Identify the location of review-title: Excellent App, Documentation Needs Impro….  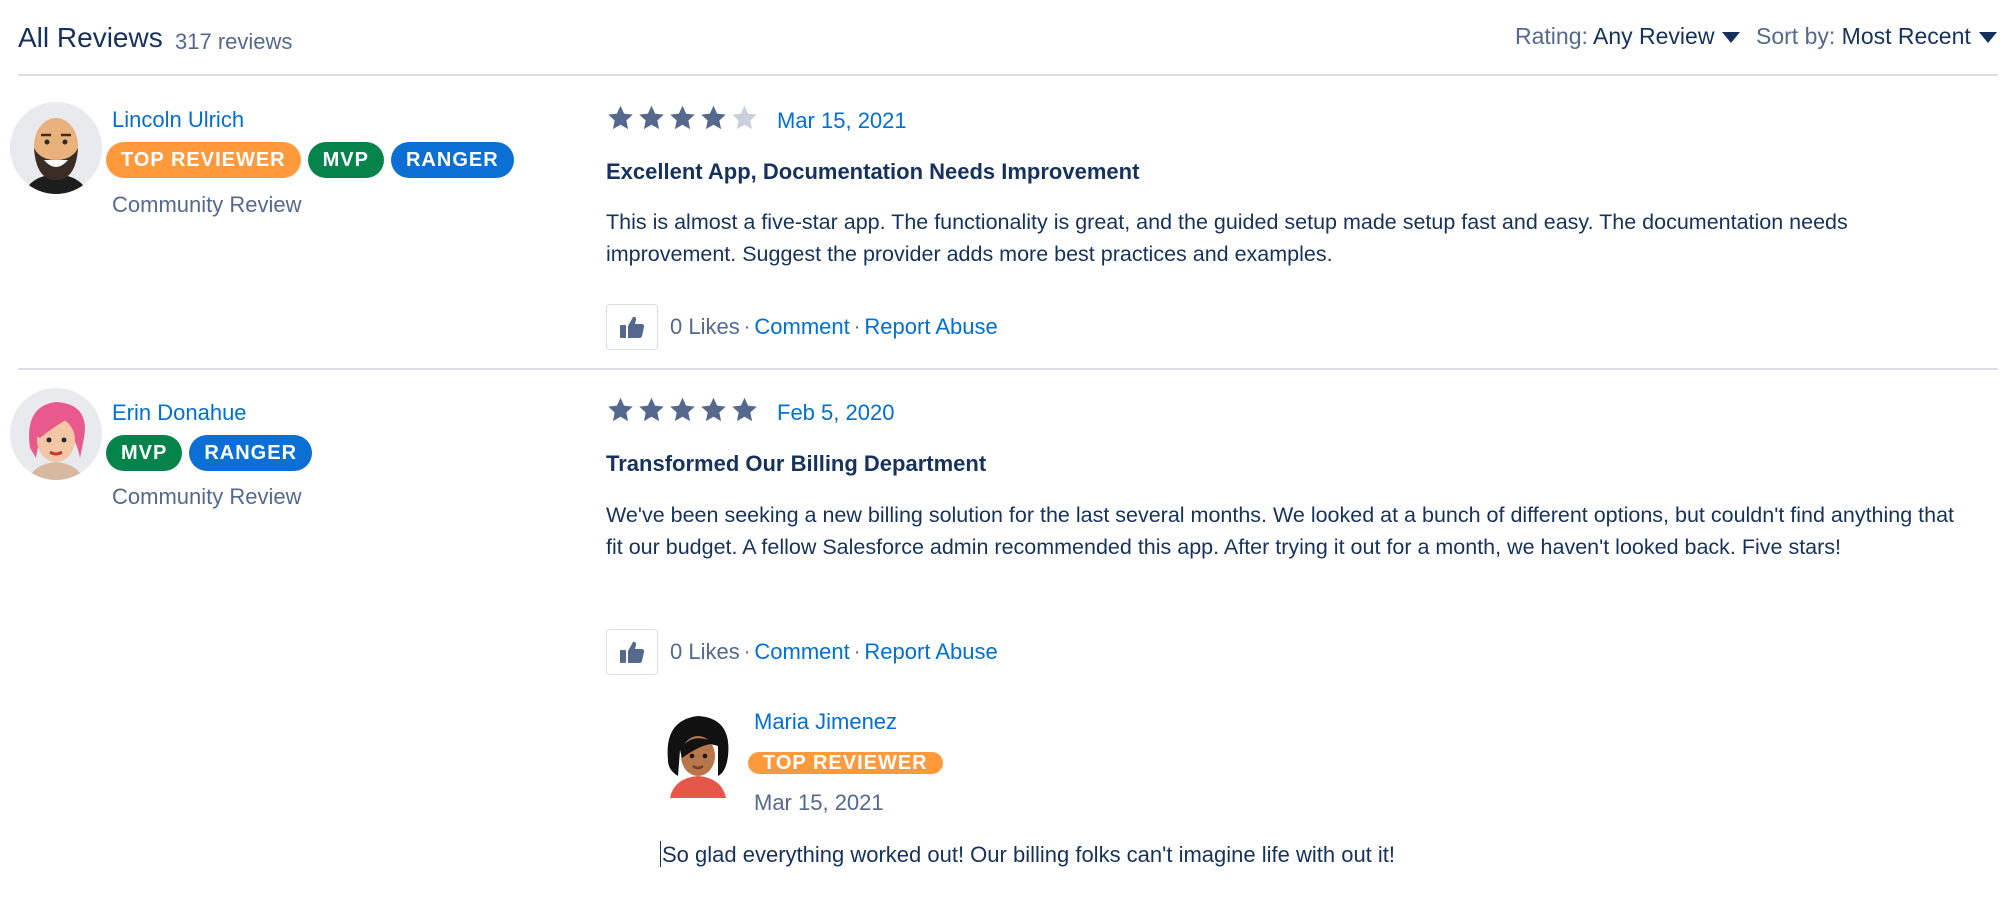
(873, 171).